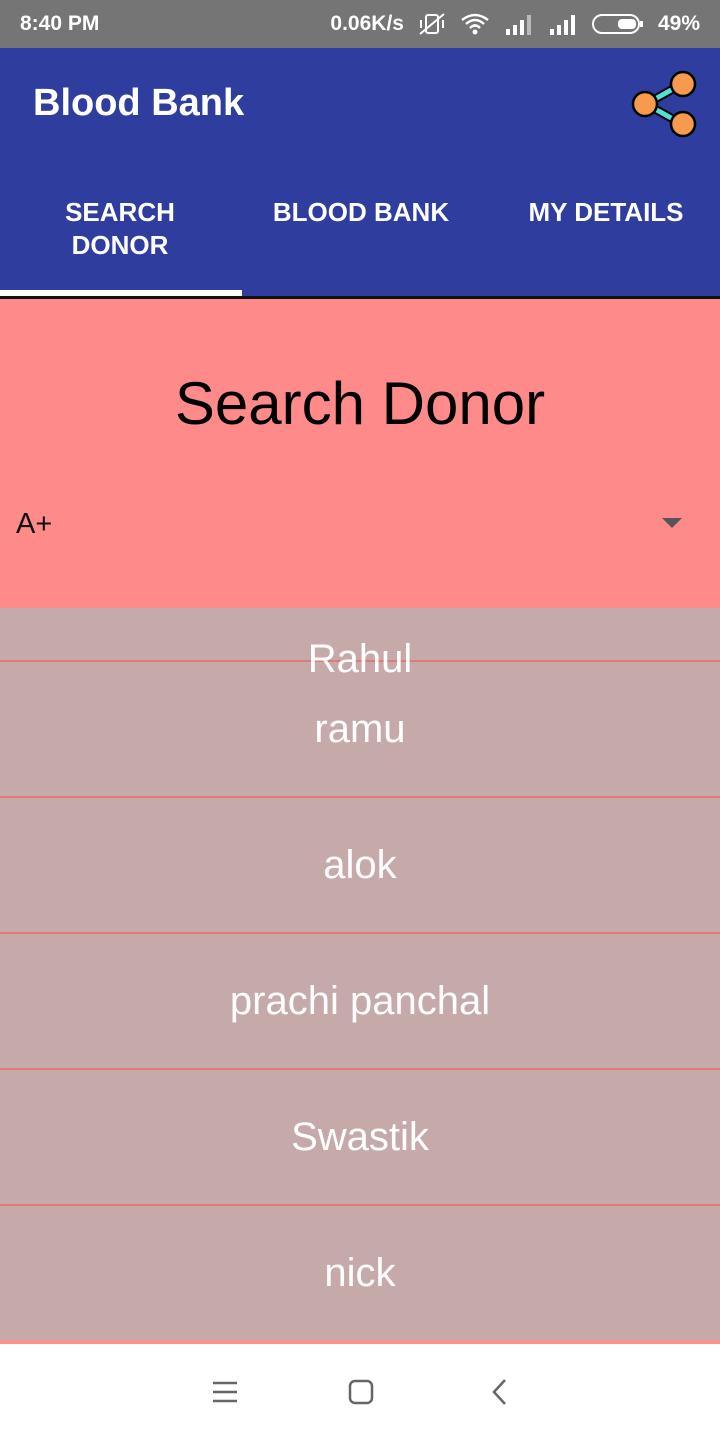 This screenshot has width=720, height=1440. I want to click on battery-icon, so click(617, 24).